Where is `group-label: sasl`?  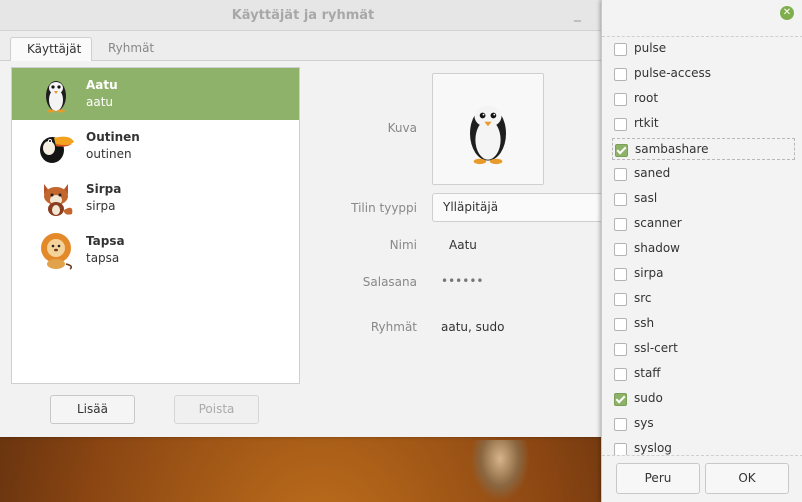
group-label: sasl is located at coordinates (646, 198).